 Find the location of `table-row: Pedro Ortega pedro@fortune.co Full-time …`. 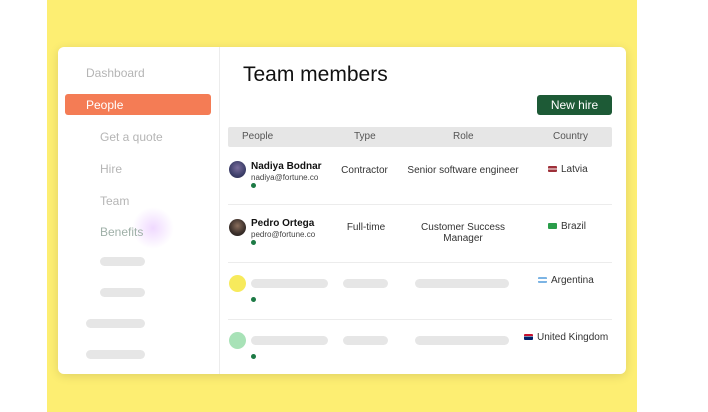

table-row: Pedro Ortega pedro@fortune.co Full-time … is located at coordinates (420, 234).